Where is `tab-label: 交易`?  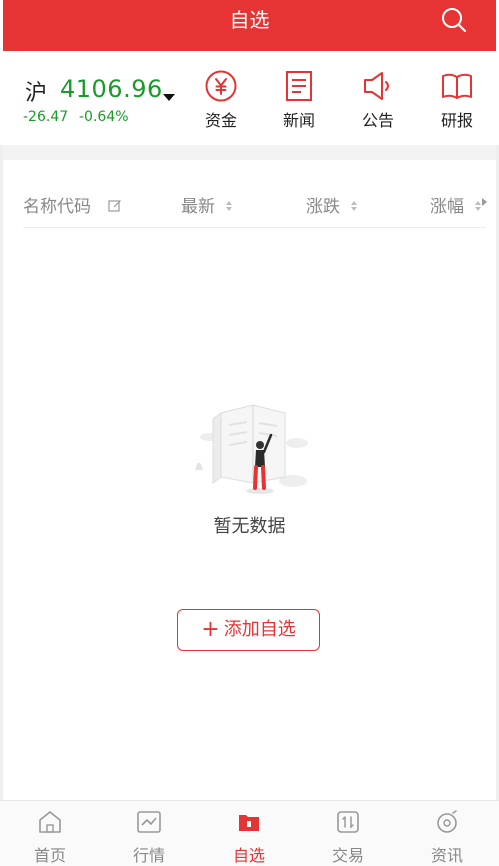
tab-label: 交易 is located at coordinates (347, 855).